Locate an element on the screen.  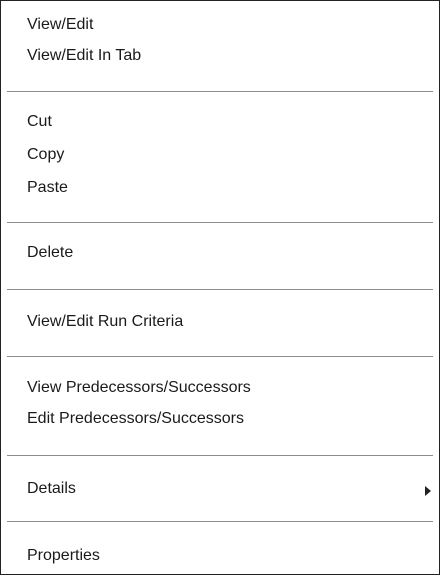
menu-item-edit-predecessors-successors: Edit Predecessors/Successors is located at coordinates (135, 419).